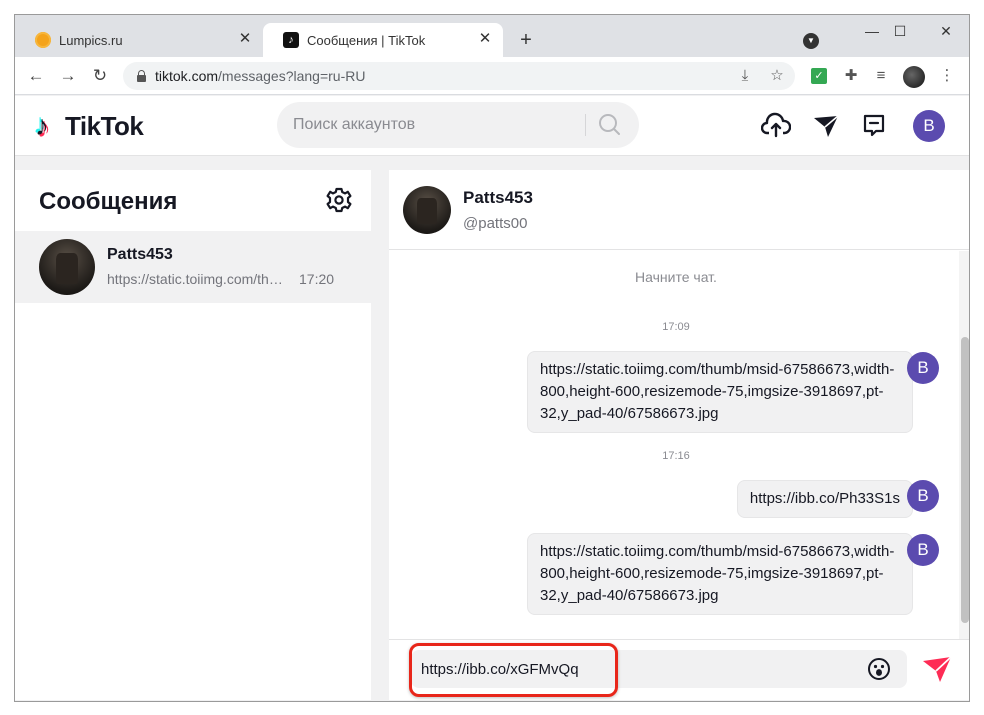  I want to click on address-bar: tiktok.com/messages?lang=ru-RU ⤓ ☆, so click(459, 76).